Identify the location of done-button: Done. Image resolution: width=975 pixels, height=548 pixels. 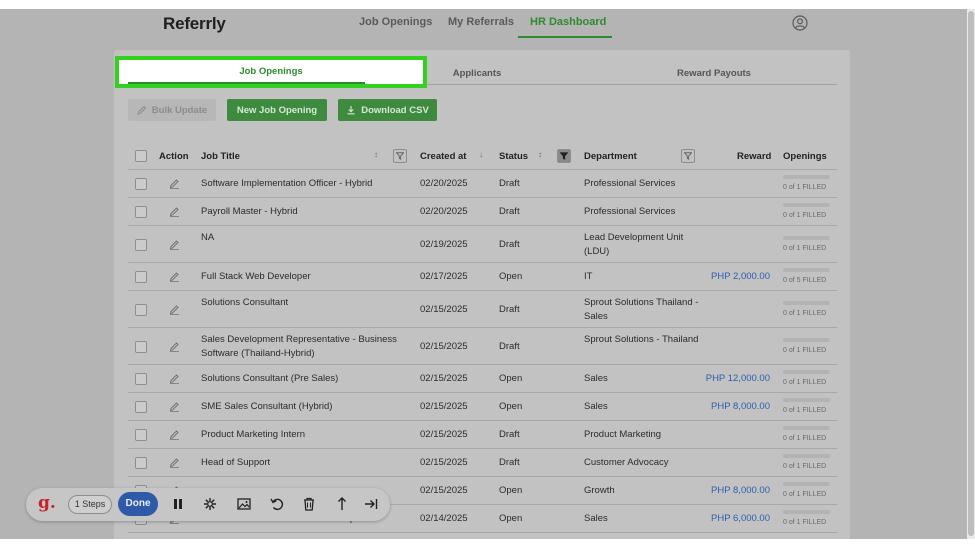
(138, 504).